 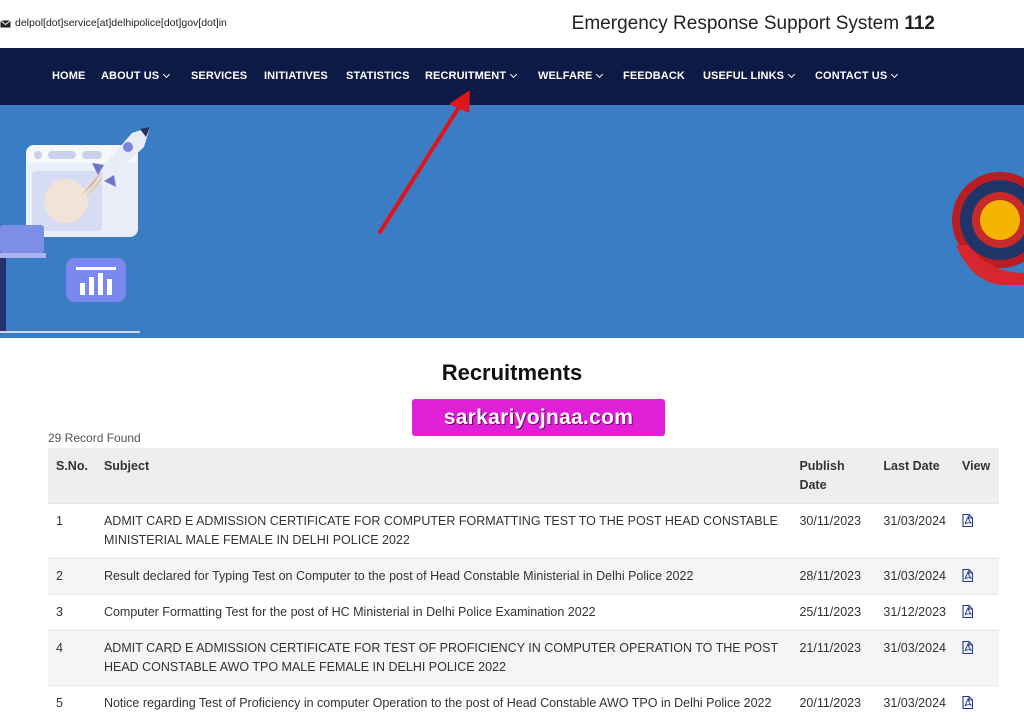 I want to click on nav-welfare: WELFARE, so click(x=571, y=76).